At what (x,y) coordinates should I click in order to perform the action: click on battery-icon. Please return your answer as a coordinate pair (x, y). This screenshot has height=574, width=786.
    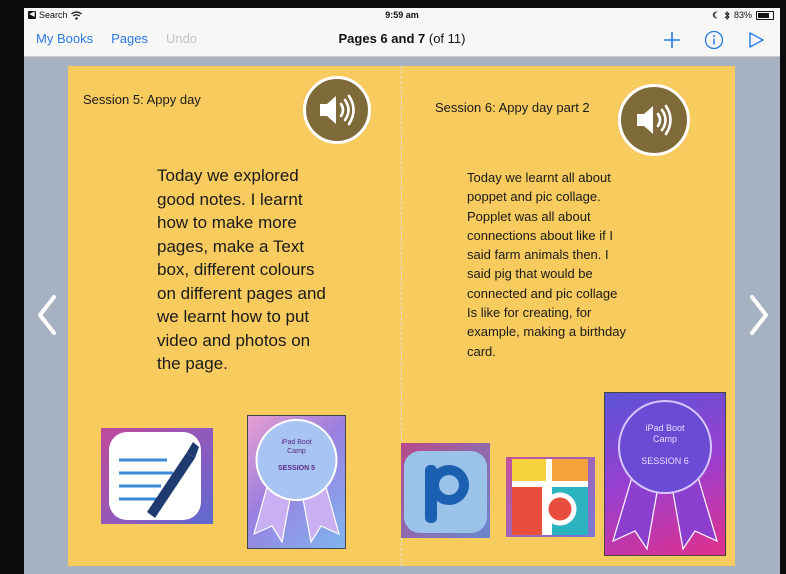
    Looking at the image, I should click on (765, 15).